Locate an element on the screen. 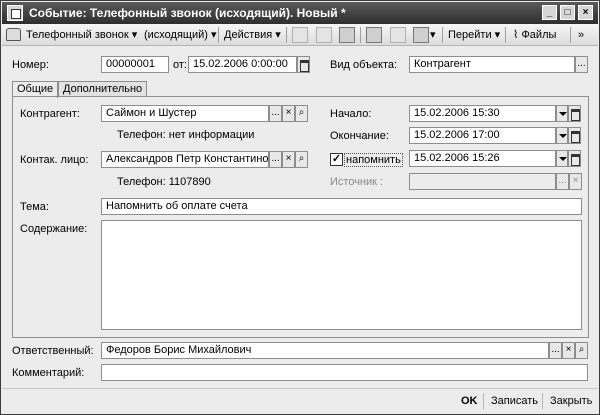  start-label: Начало: is located at coordinates (351, 114).